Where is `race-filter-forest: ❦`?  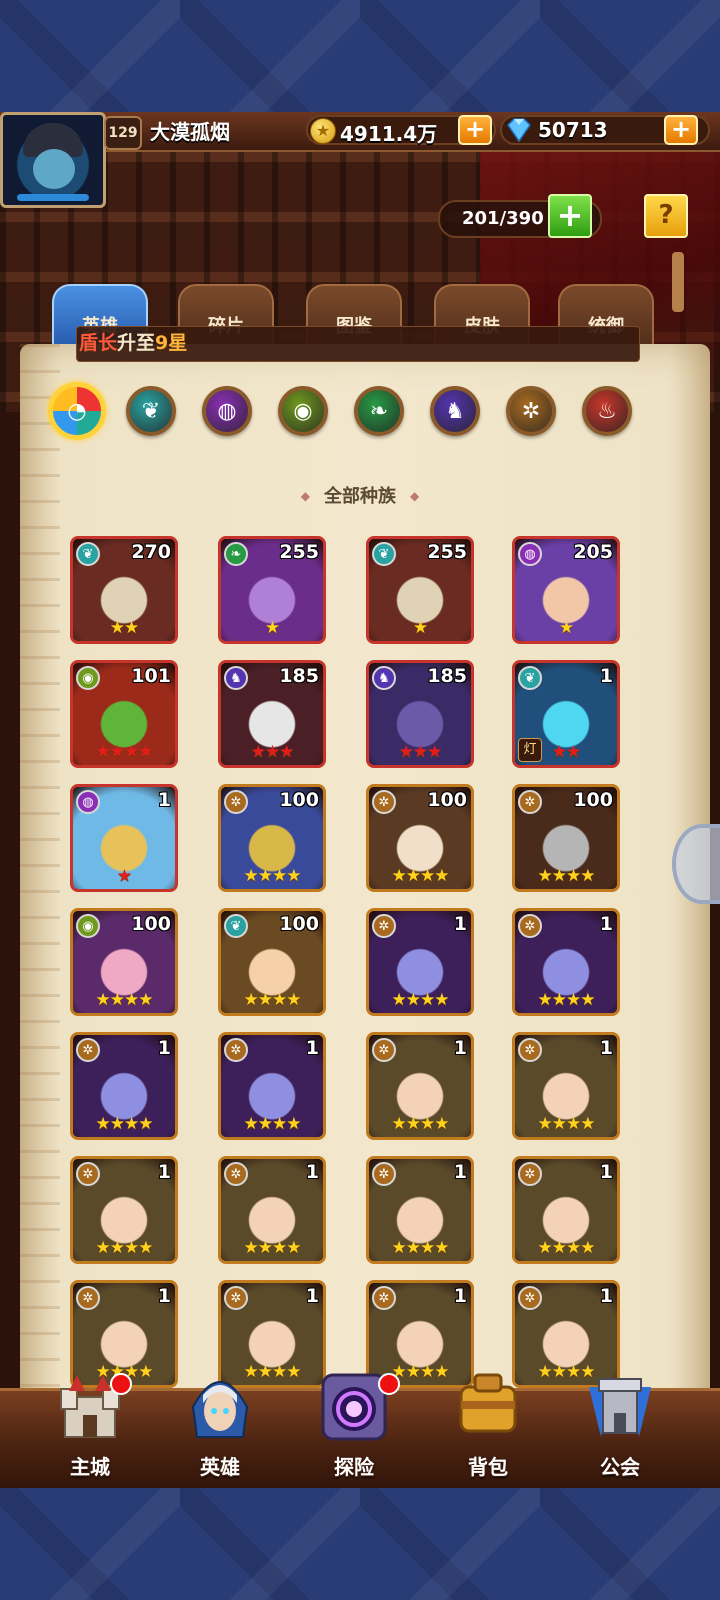 race-filter-forest: ❦ is located at coordinates (151, 411).